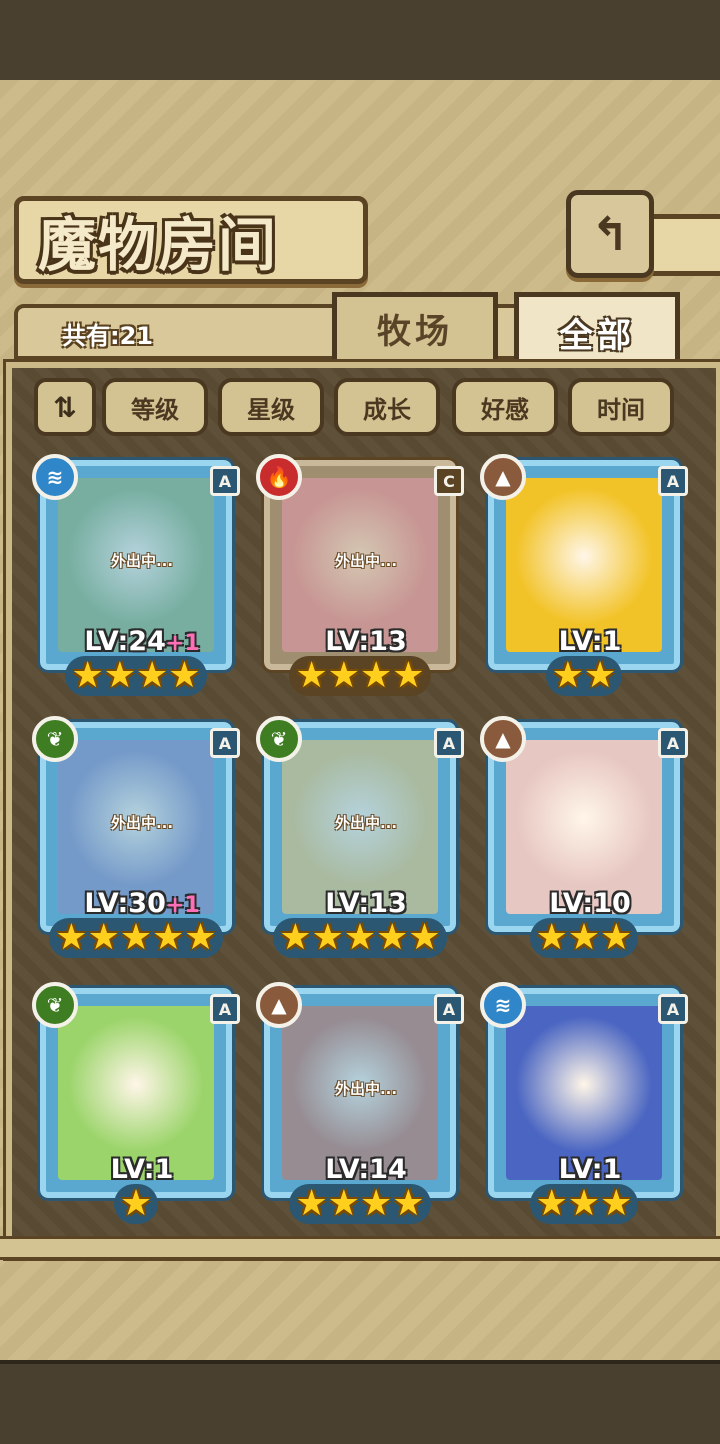  I want to click on tab-ranch: 牧场, so click(415, 328).